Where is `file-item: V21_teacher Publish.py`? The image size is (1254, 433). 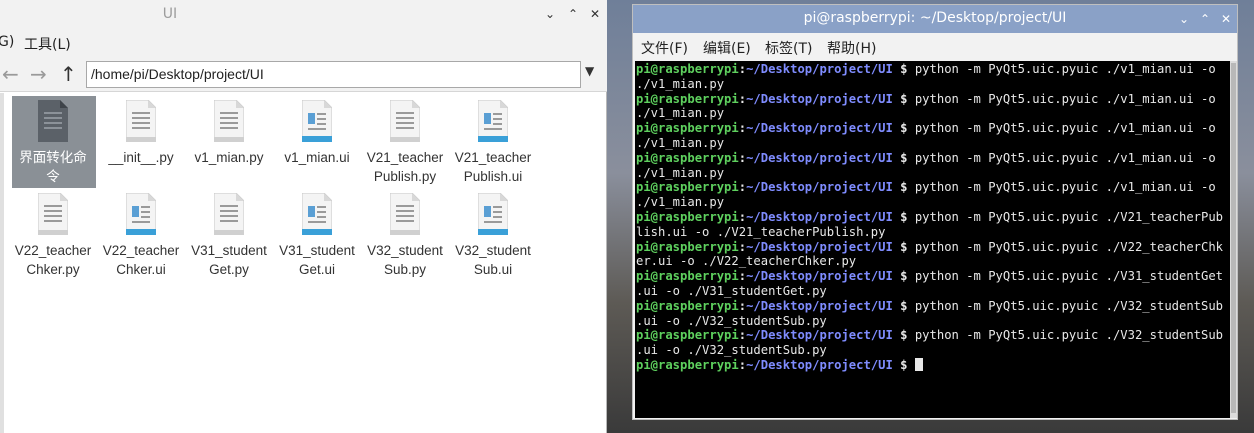 file-item: V21_teacher Publish.py is located at coordinates (405, 142).